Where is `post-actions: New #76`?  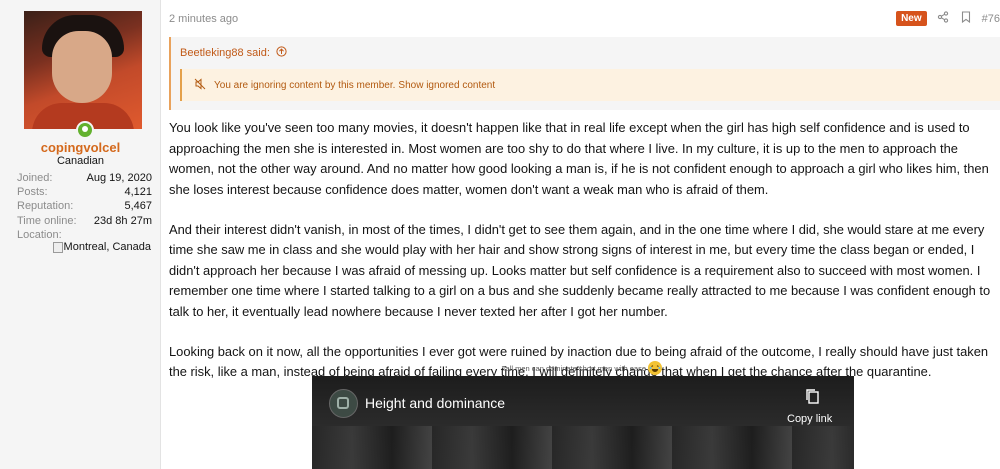
post-actions: New #76 is located at coordinates (948, 18).